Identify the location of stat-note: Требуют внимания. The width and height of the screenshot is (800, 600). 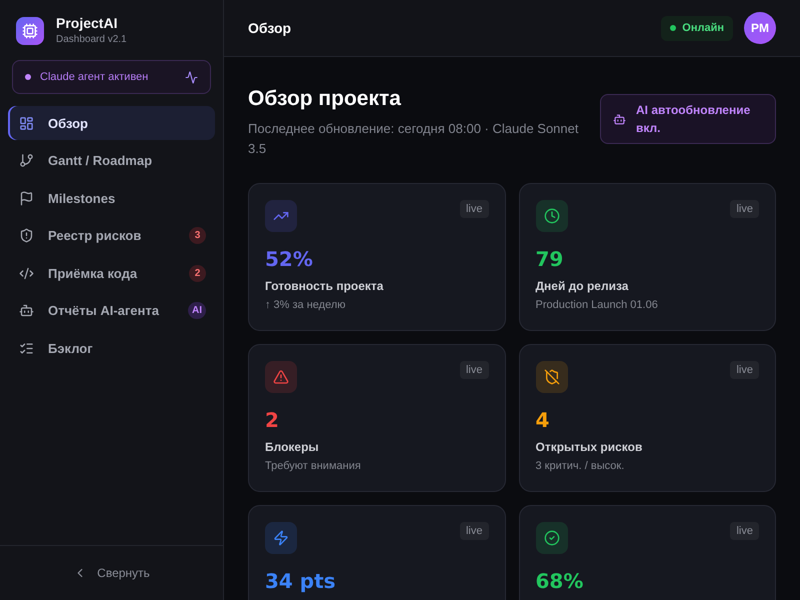
(313, 466).